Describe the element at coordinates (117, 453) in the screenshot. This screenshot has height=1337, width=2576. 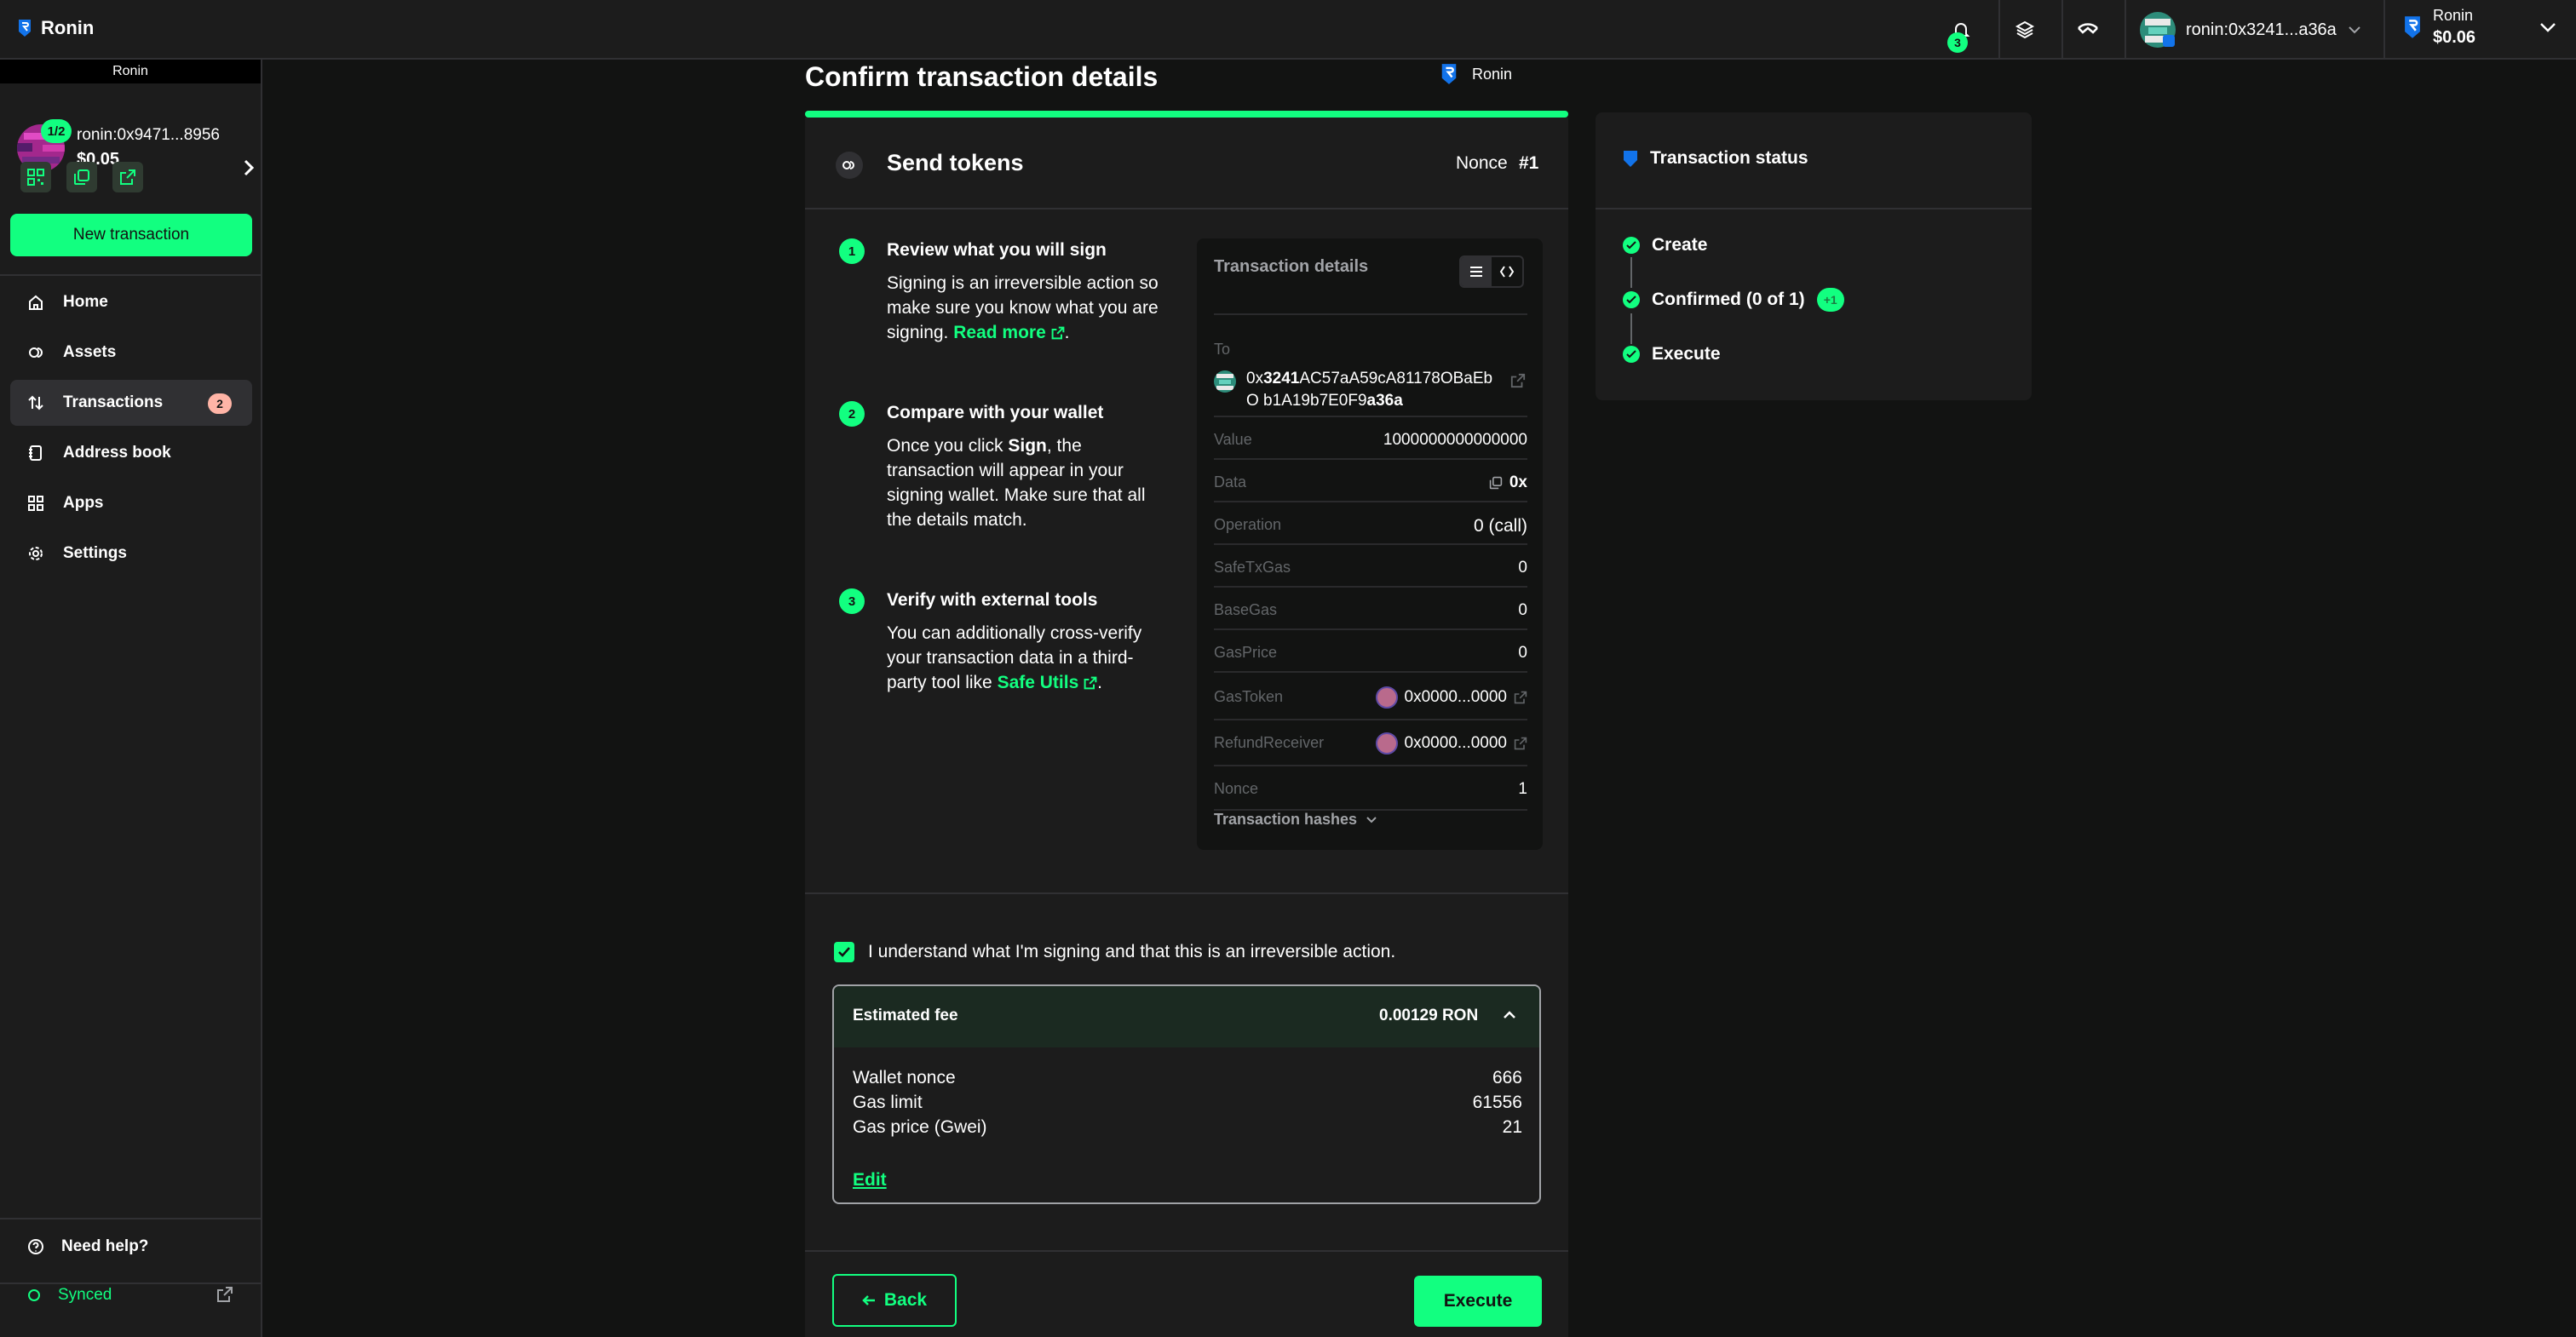
I see `sidebar-item-label: Address book` at that location.